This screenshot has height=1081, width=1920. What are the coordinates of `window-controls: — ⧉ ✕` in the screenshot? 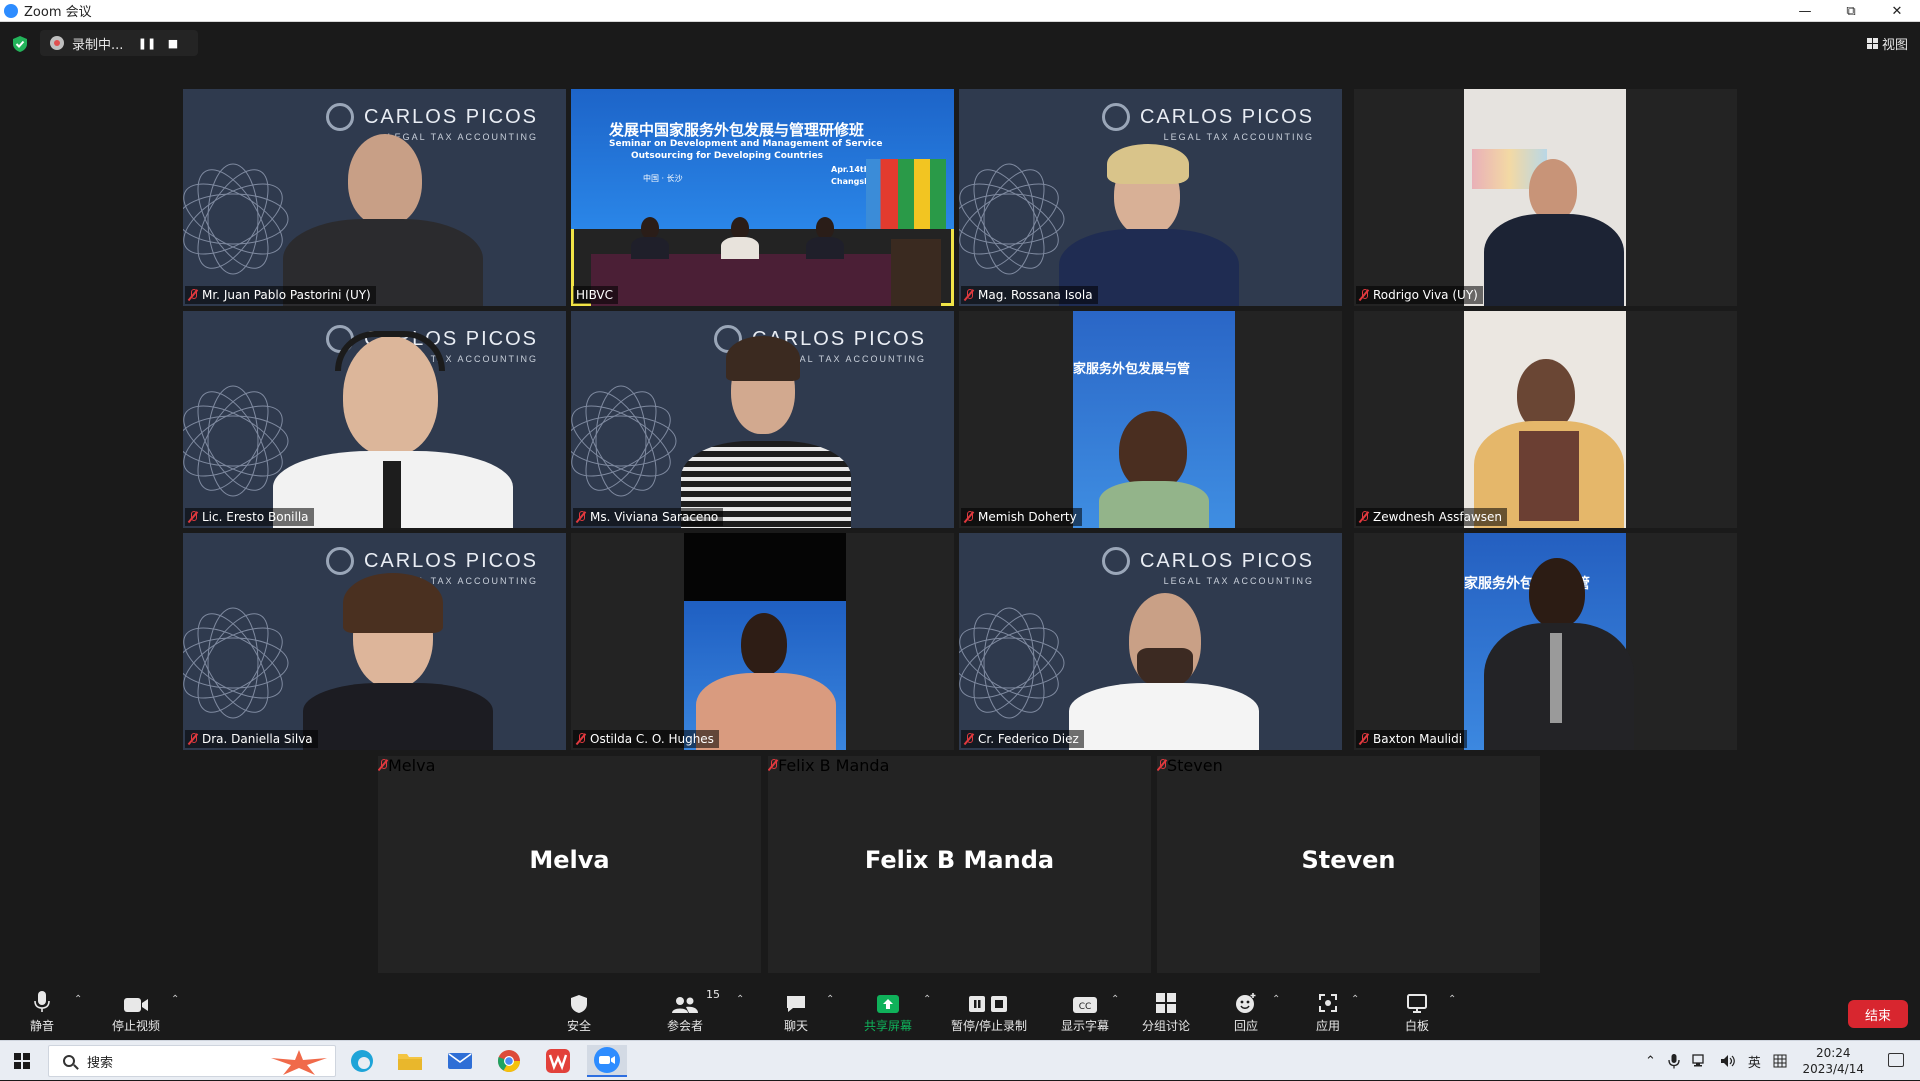 It's located at (1851, 11).